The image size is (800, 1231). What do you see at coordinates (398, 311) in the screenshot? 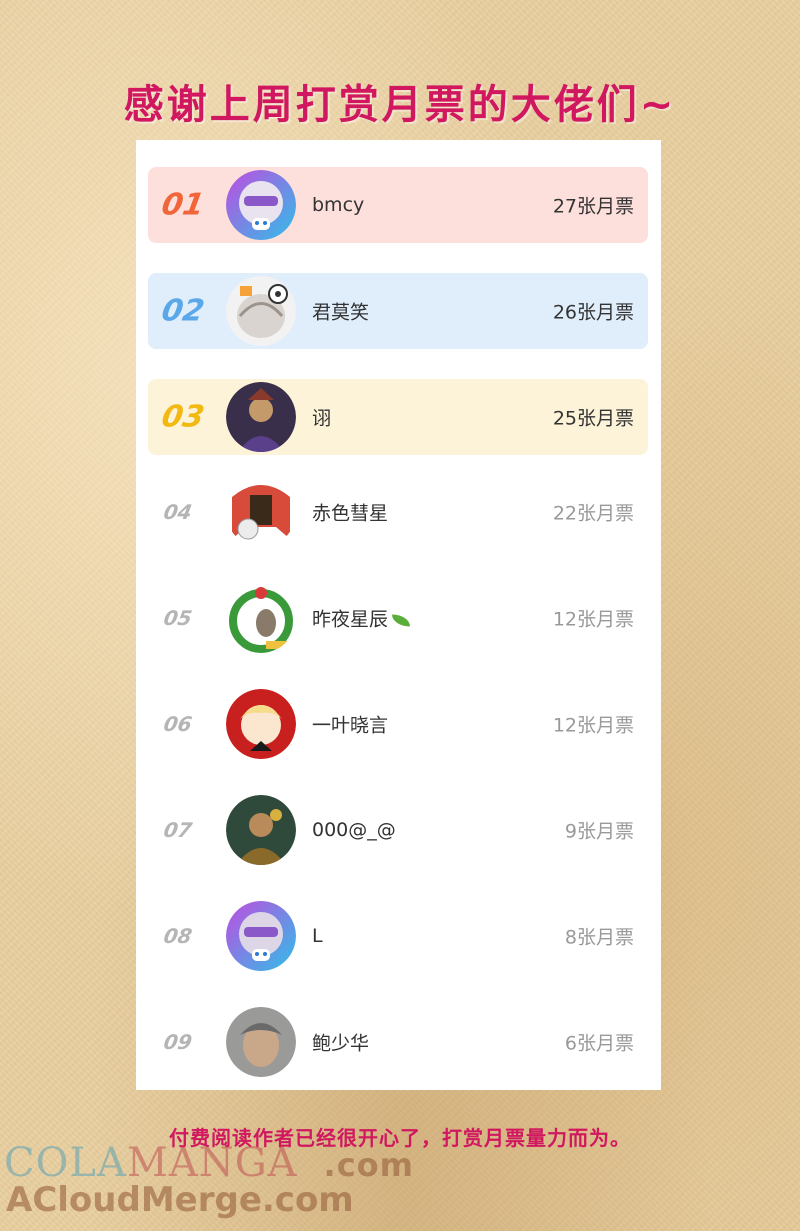
I see `leaderboard-row: 02 君莫笑 26张月票` at bounding box center [398, 311].